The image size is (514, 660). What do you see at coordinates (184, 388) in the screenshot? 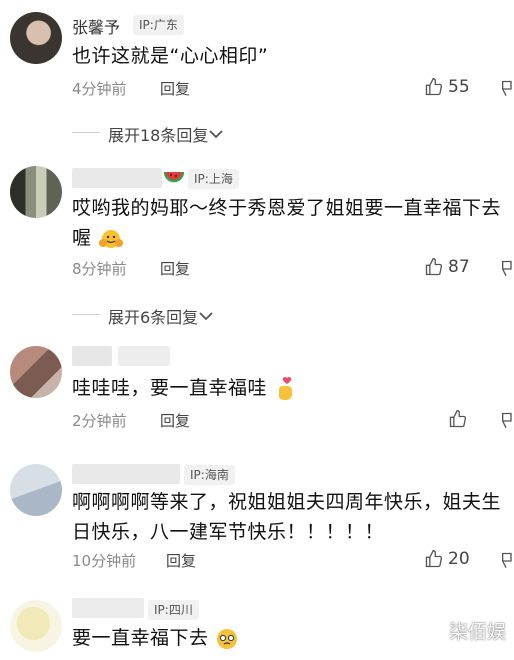
I see `comment-text-line: 哇哇哇，要一直幸福哇` at bounding box center [184, 388].